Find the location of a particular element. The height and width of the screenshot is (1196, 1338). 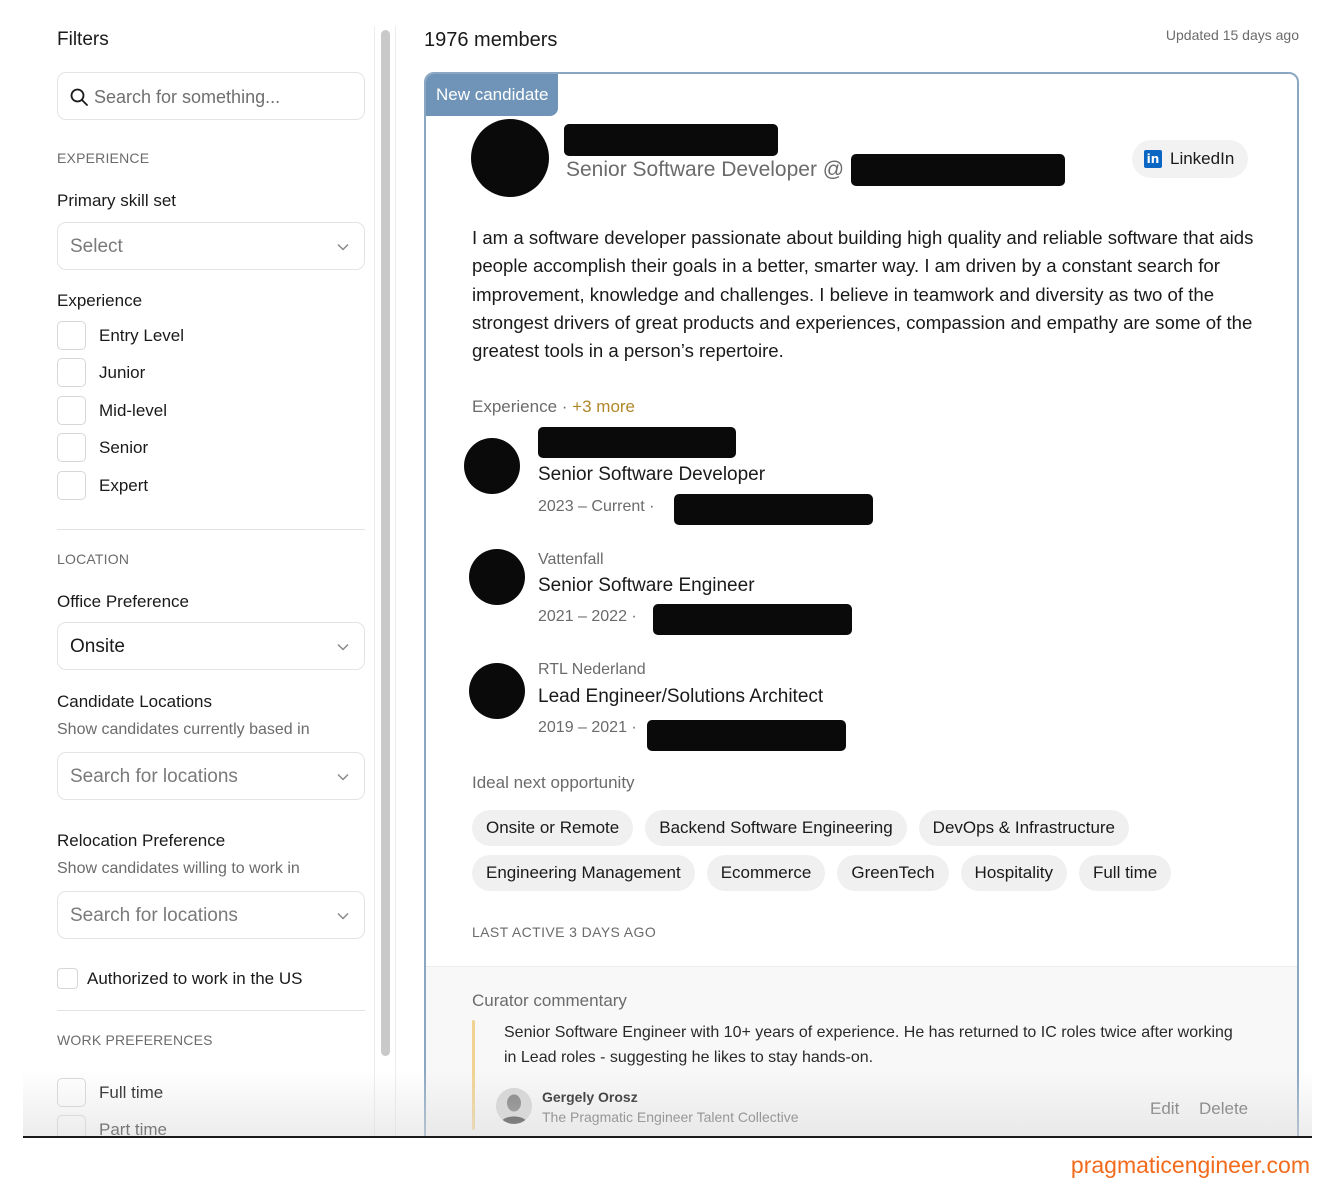

ideal-opportunity-label: Ideal next opportunity is located at coordinates (553, 782).